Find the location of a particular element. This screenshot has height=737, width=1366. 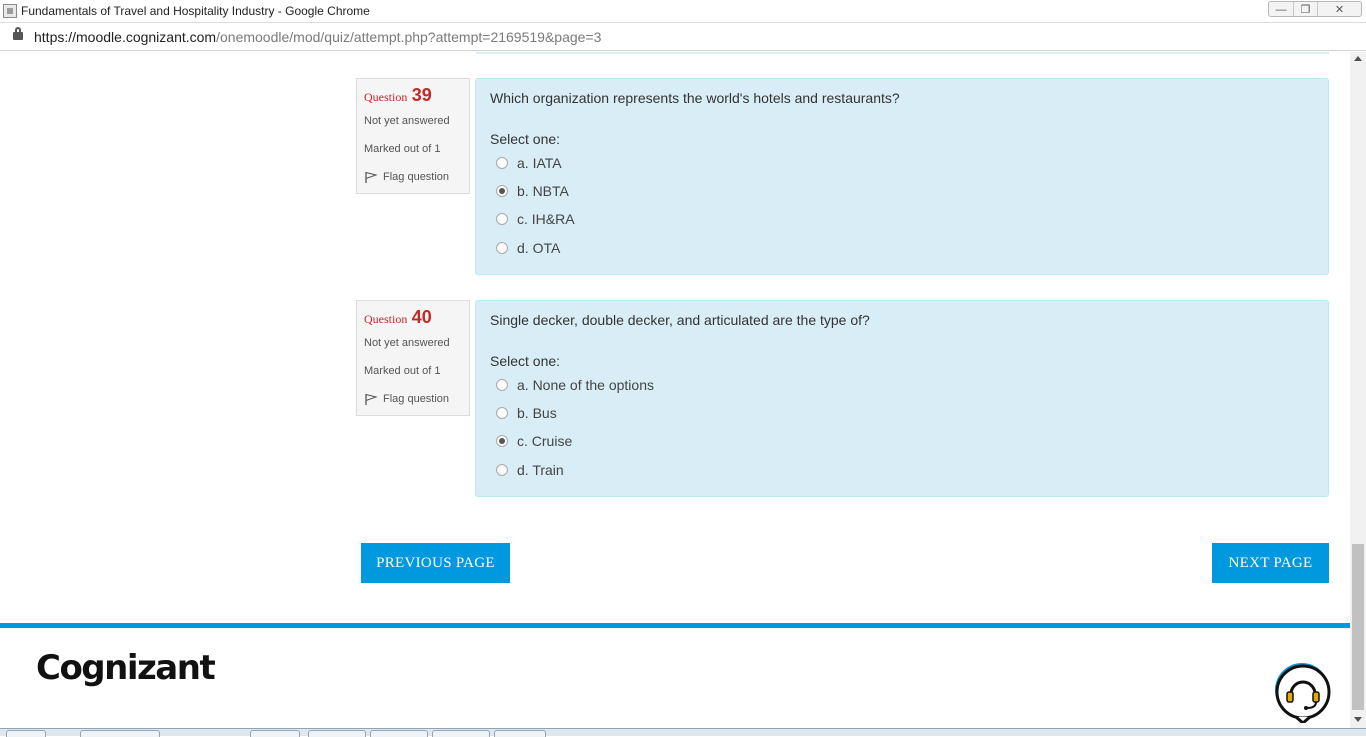

answer-label: c. Cruise is located at coordinates (545, 441).